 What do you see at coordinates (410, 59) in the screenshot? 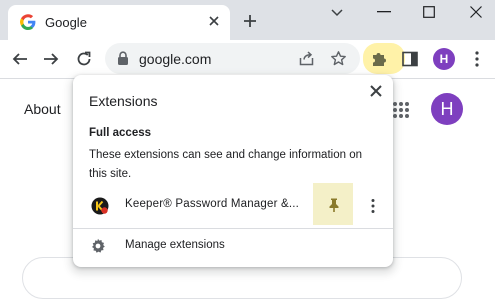
I see `side-panel-icon` at bounding box center [410, 59].